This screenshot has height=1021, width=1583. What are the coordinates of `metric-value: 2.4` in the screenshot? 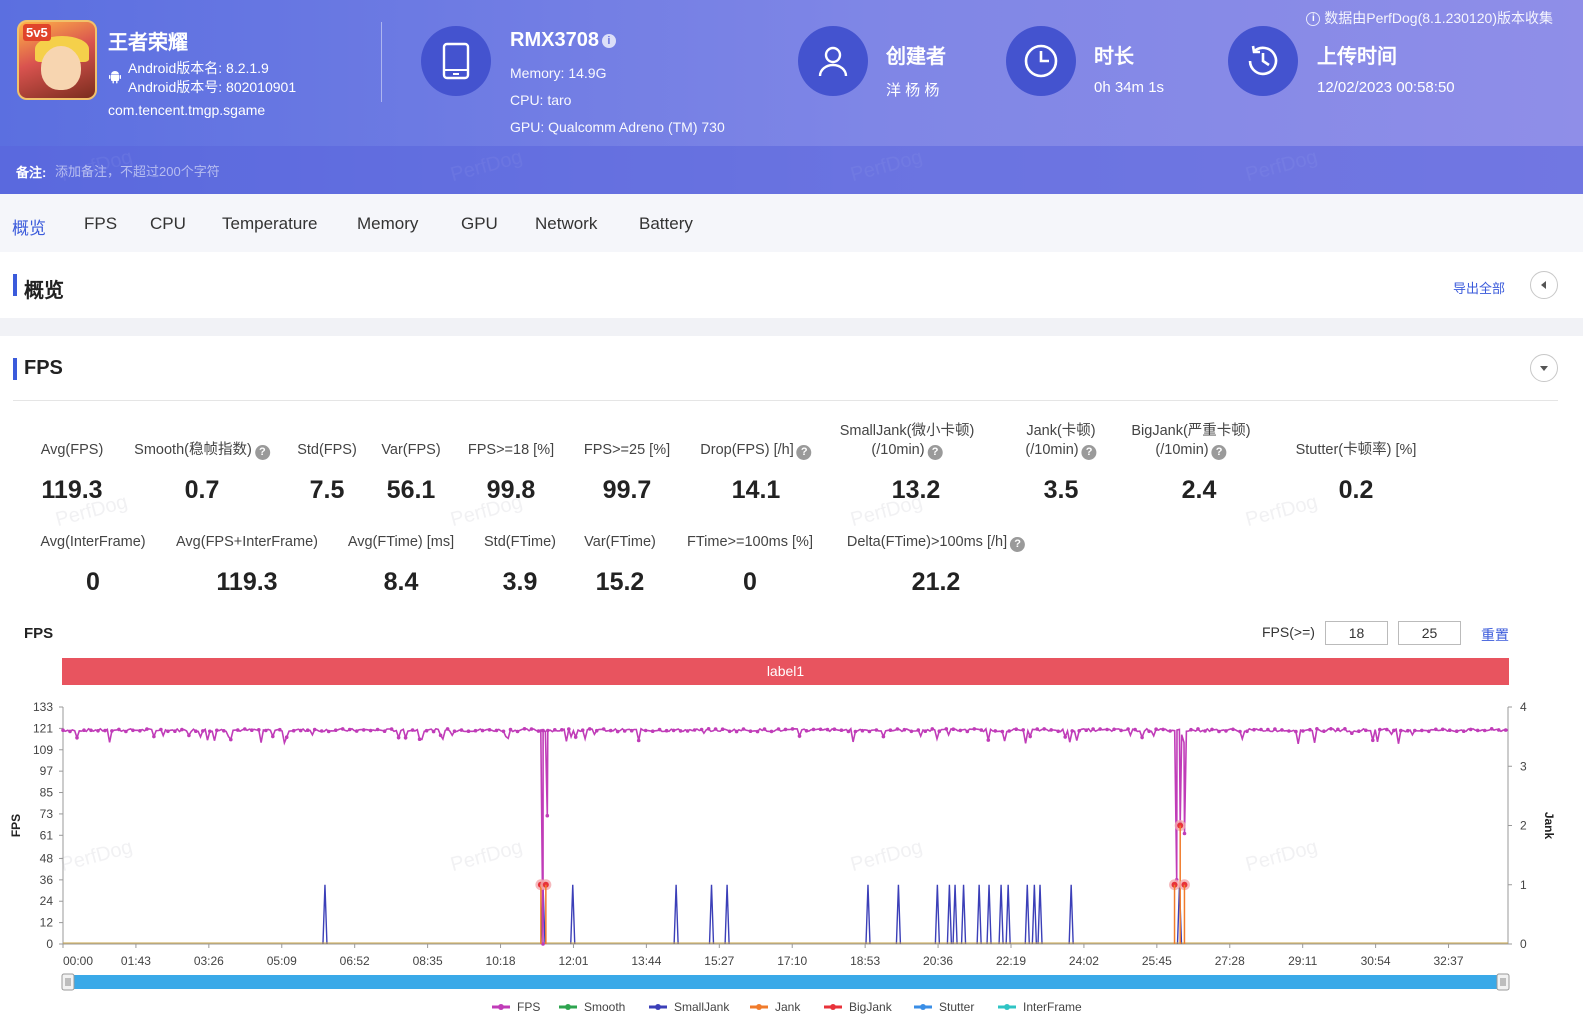 It's located at (1199, 490).